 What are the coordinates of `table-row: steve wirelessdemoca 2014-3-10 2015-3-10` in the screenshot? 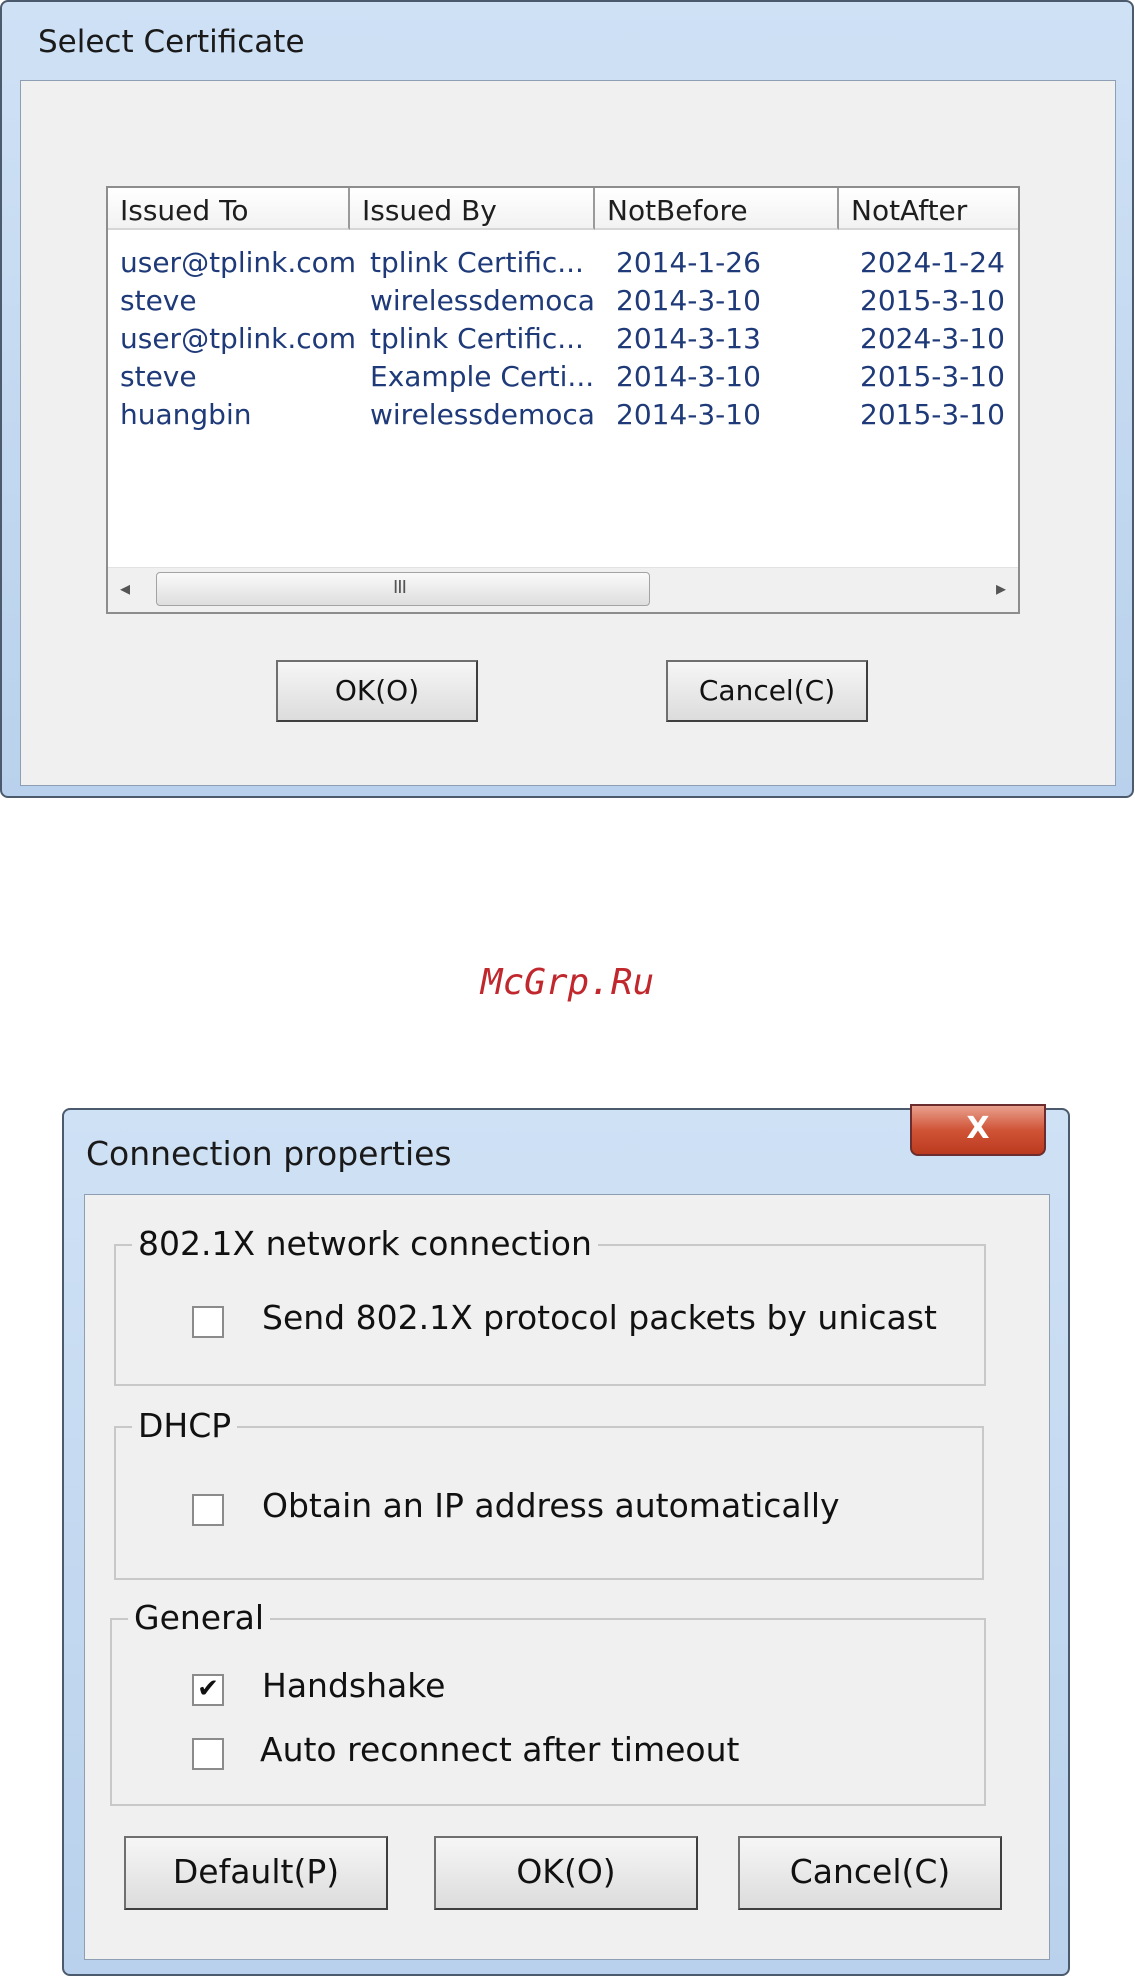 It's located at (563, 303).